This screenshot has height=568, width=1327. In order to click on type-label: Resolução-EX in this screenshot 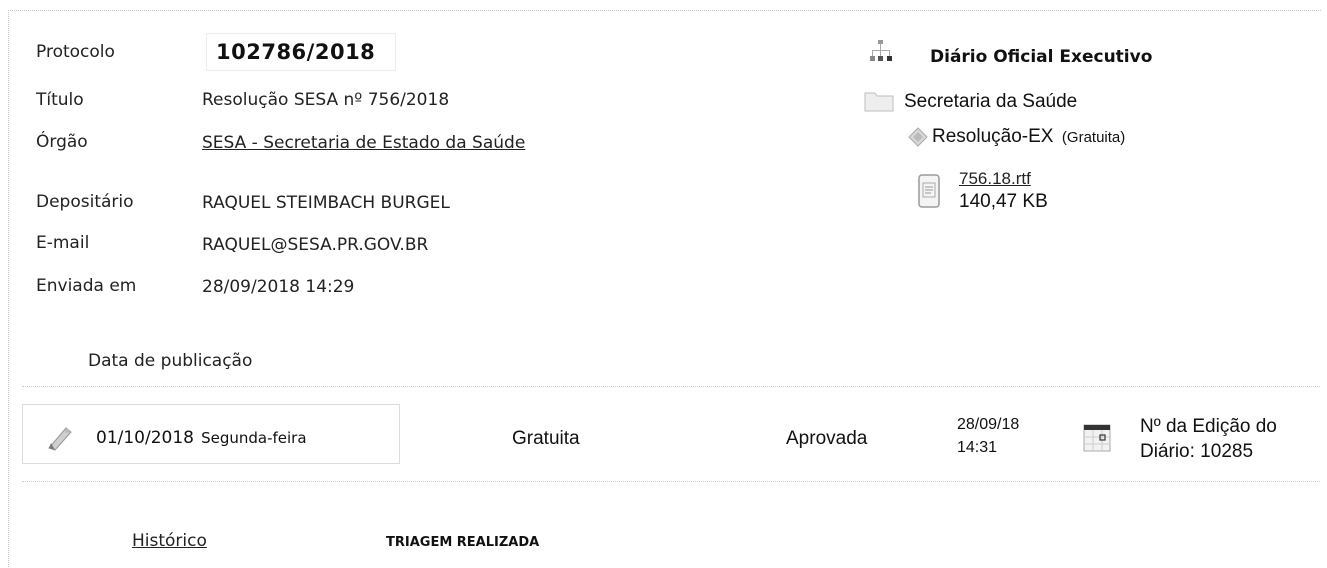, I will do `click(993, 136)`.